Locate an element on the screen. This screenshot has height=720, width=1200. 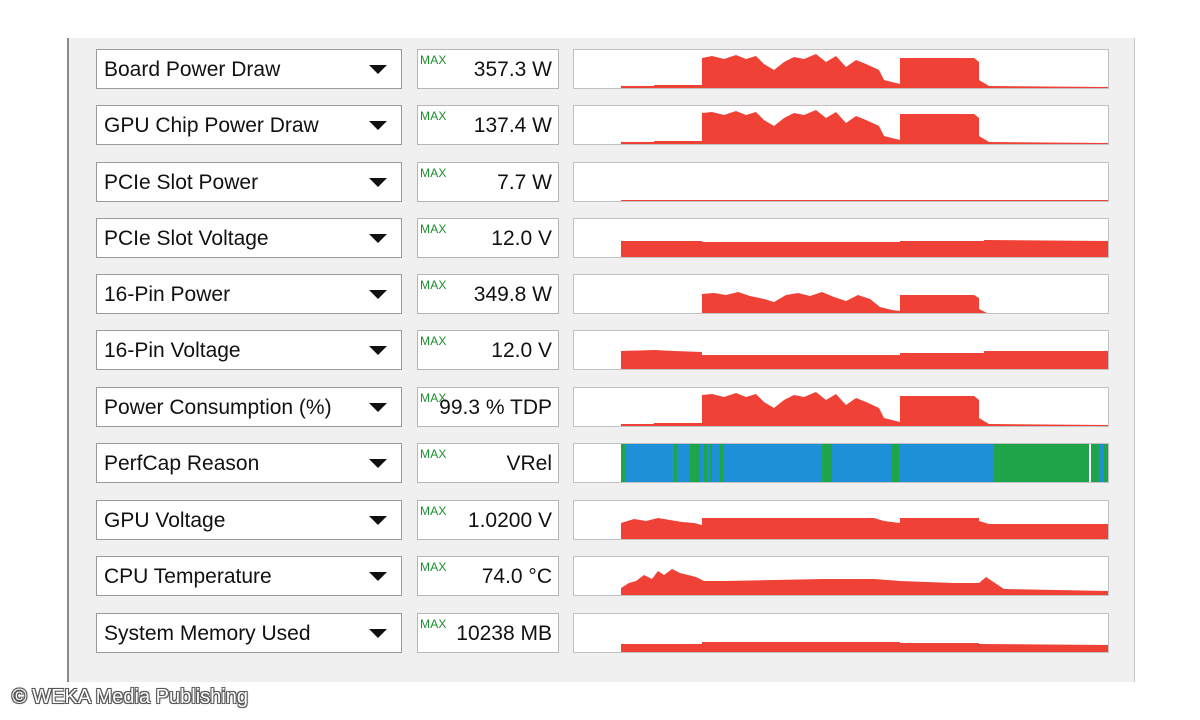
sensor-select: Board Power Draw is located at coordinates (249, 69).